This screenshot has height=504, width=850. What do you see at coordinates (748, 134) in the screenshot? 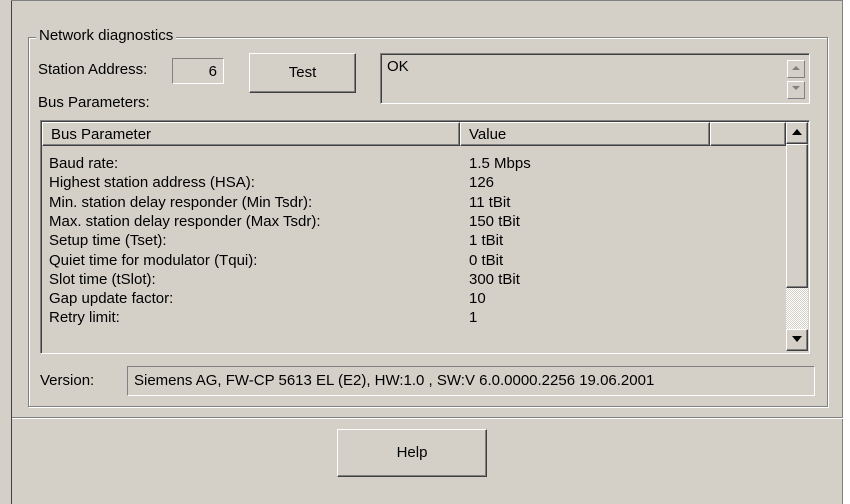
I see `column-header-blank` at bounding box center [748, 134].